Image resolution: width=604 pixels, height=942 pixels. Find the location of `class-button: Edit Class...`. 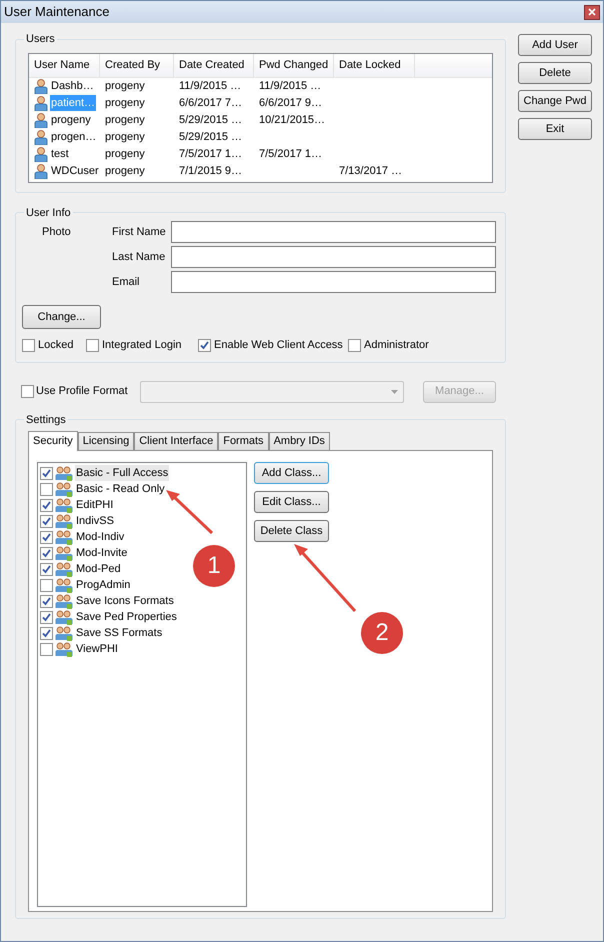

class-button: Edit Class... is located at coordinates (291, 502).